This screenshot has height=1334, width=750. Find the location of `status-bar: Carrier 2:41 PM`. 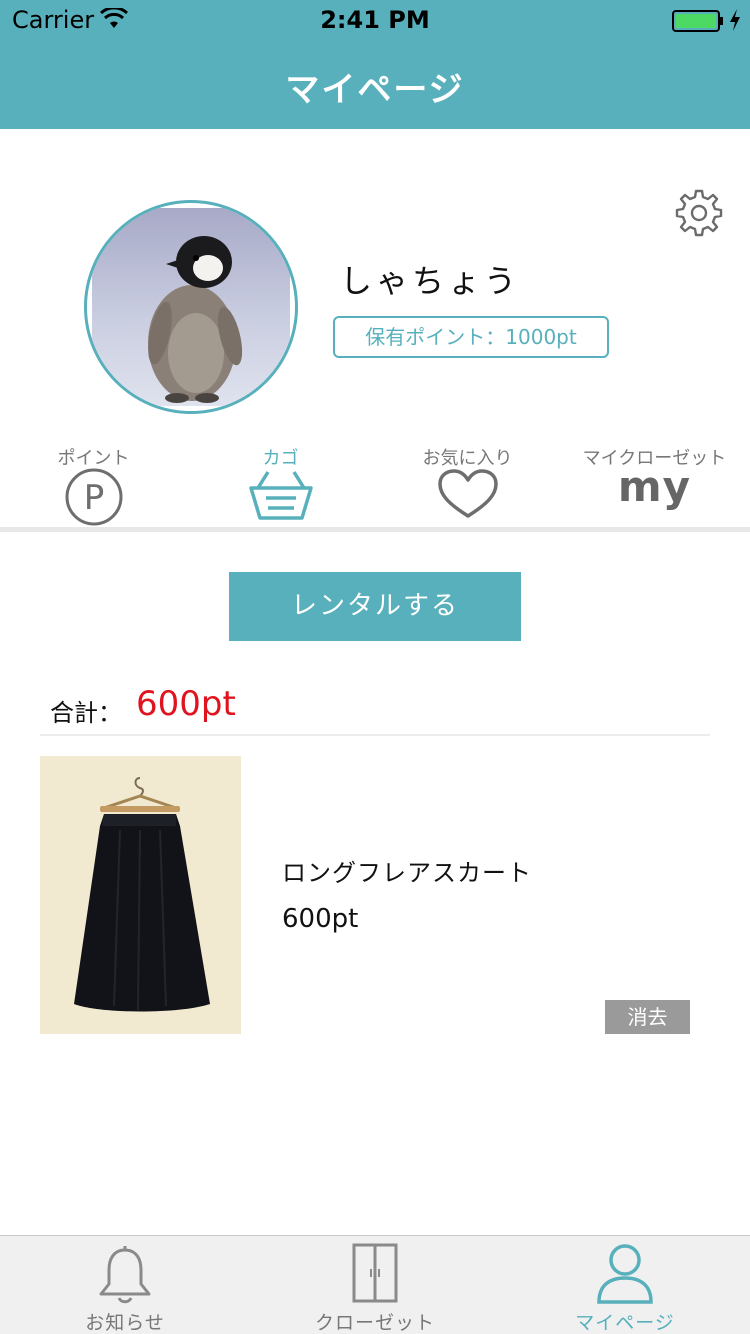

status-bar: Carrier 2:41 PM is located at coordinates (375, 20).